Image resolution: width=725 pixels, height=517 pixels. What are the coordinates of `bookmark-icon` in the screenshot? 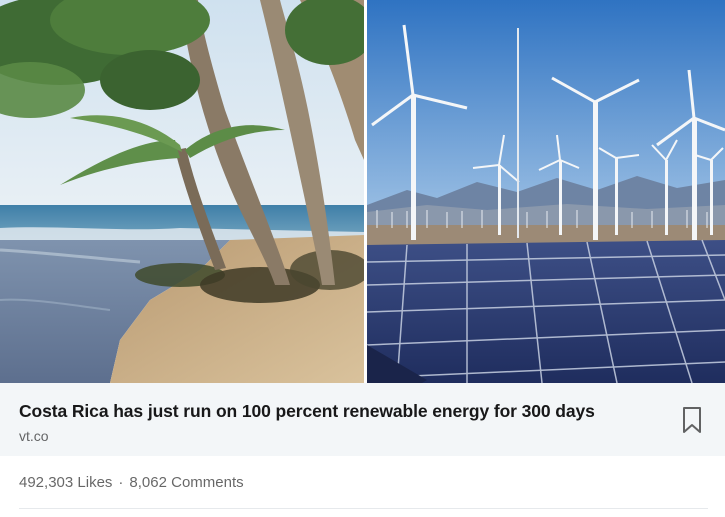 It's located at (692, 420).